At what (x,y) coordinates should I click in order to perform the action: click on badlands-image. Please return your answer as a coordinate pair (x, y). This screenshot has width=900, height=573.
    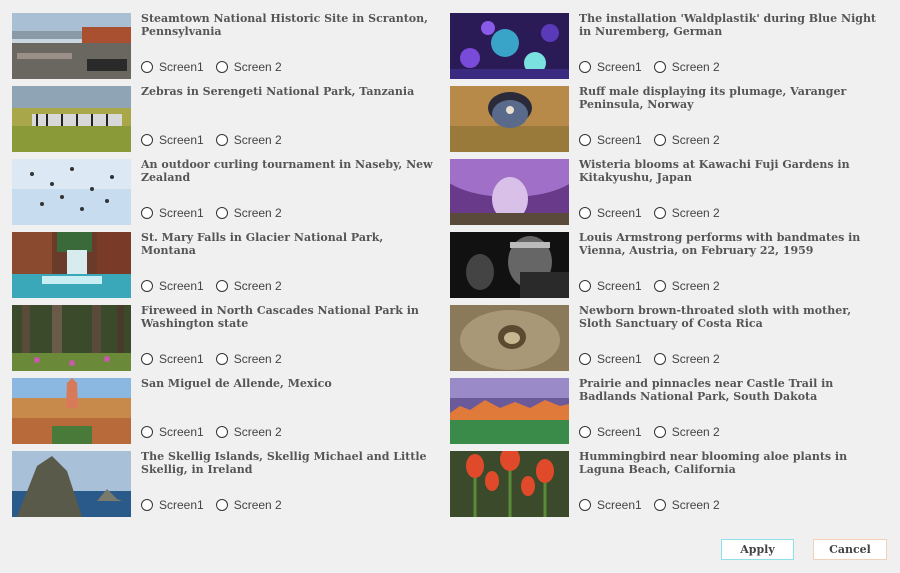
    Looking at the image, I should click on (509, 411).